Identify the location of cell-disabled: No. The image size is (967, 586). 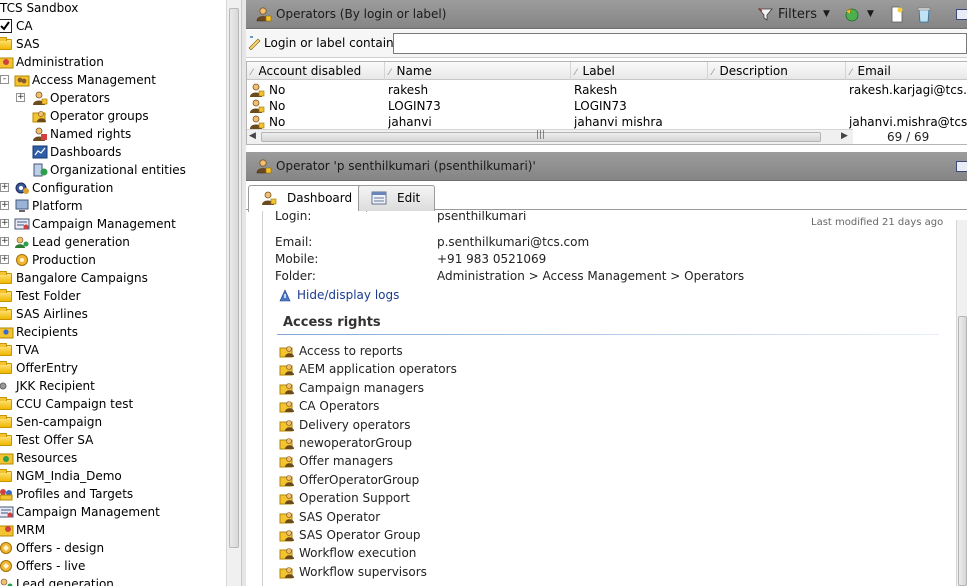
(277, 90).